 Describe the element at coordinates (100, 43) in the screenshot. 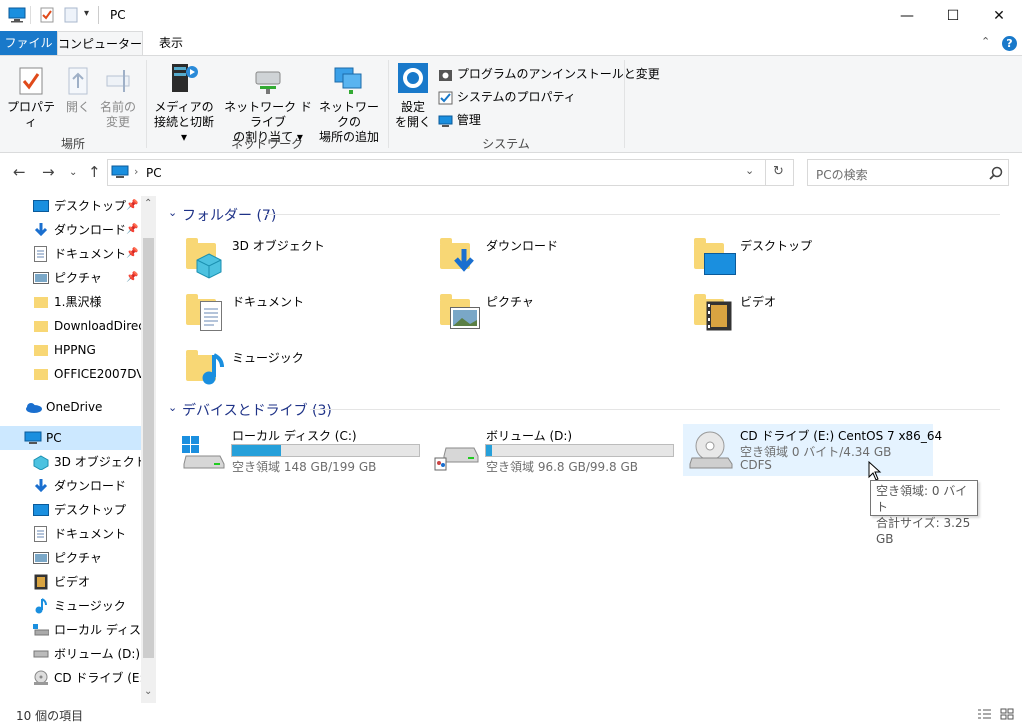

I see `tab-computer: コンピューター` at that location.